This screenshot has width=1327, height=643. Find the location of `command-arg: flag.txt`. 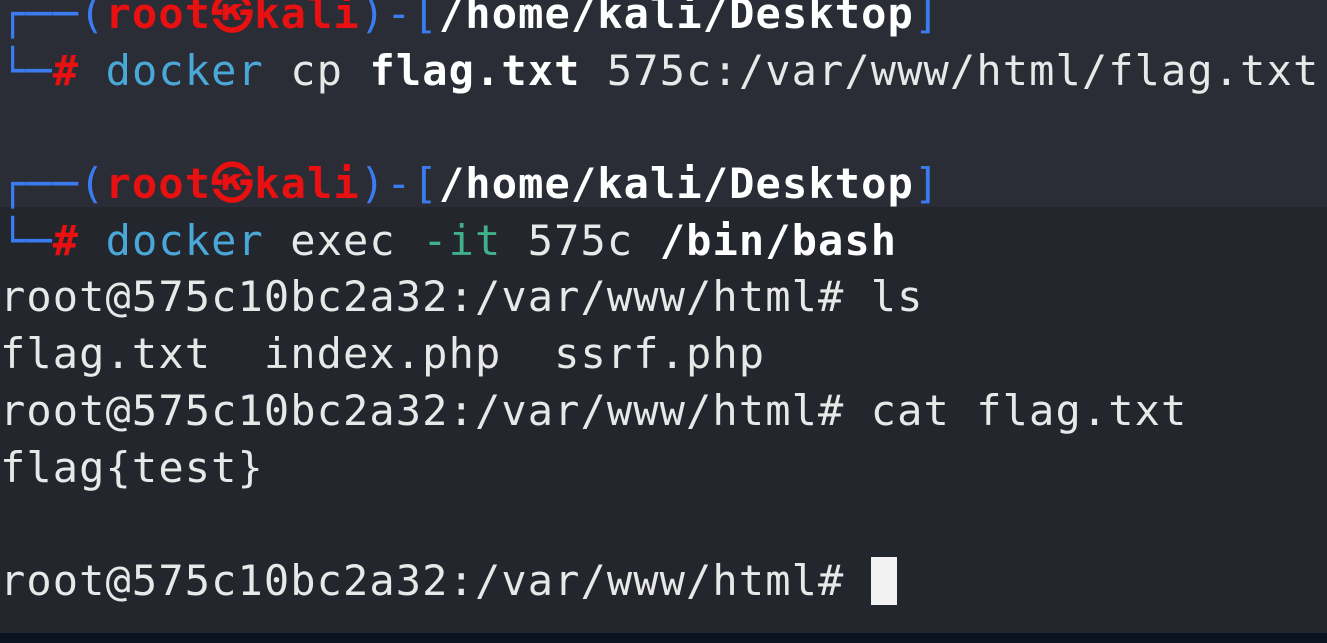

command-arg: flag.txt is located at coordinates (475, 70).